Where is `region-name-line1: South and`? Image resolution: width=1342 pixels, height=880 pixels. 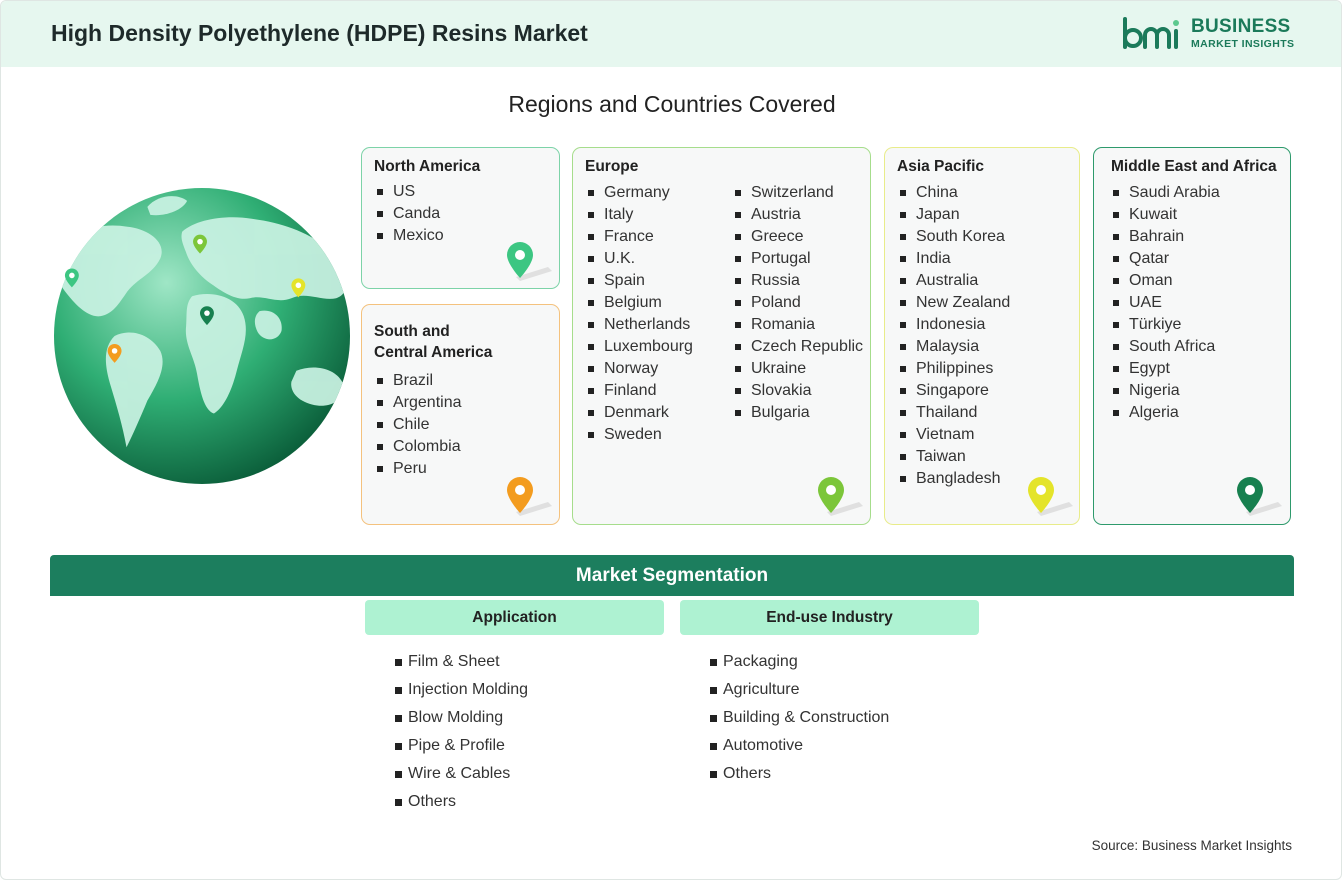
region-name-line1: South and is located at coordinates (412, 331).